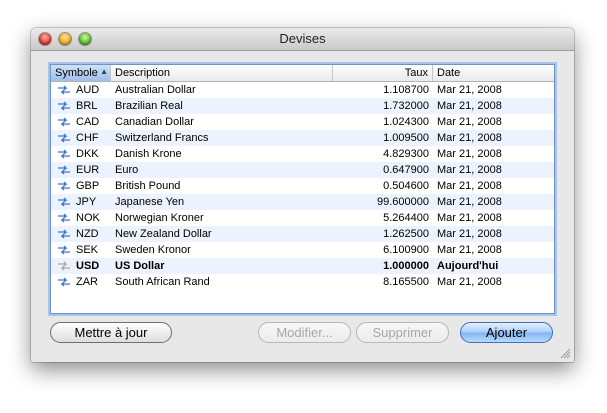  What do you see at coordinates (149, 106) in the screenshot?
I see `cell-description: Brazilian Real` at bounding box center [149, 106].